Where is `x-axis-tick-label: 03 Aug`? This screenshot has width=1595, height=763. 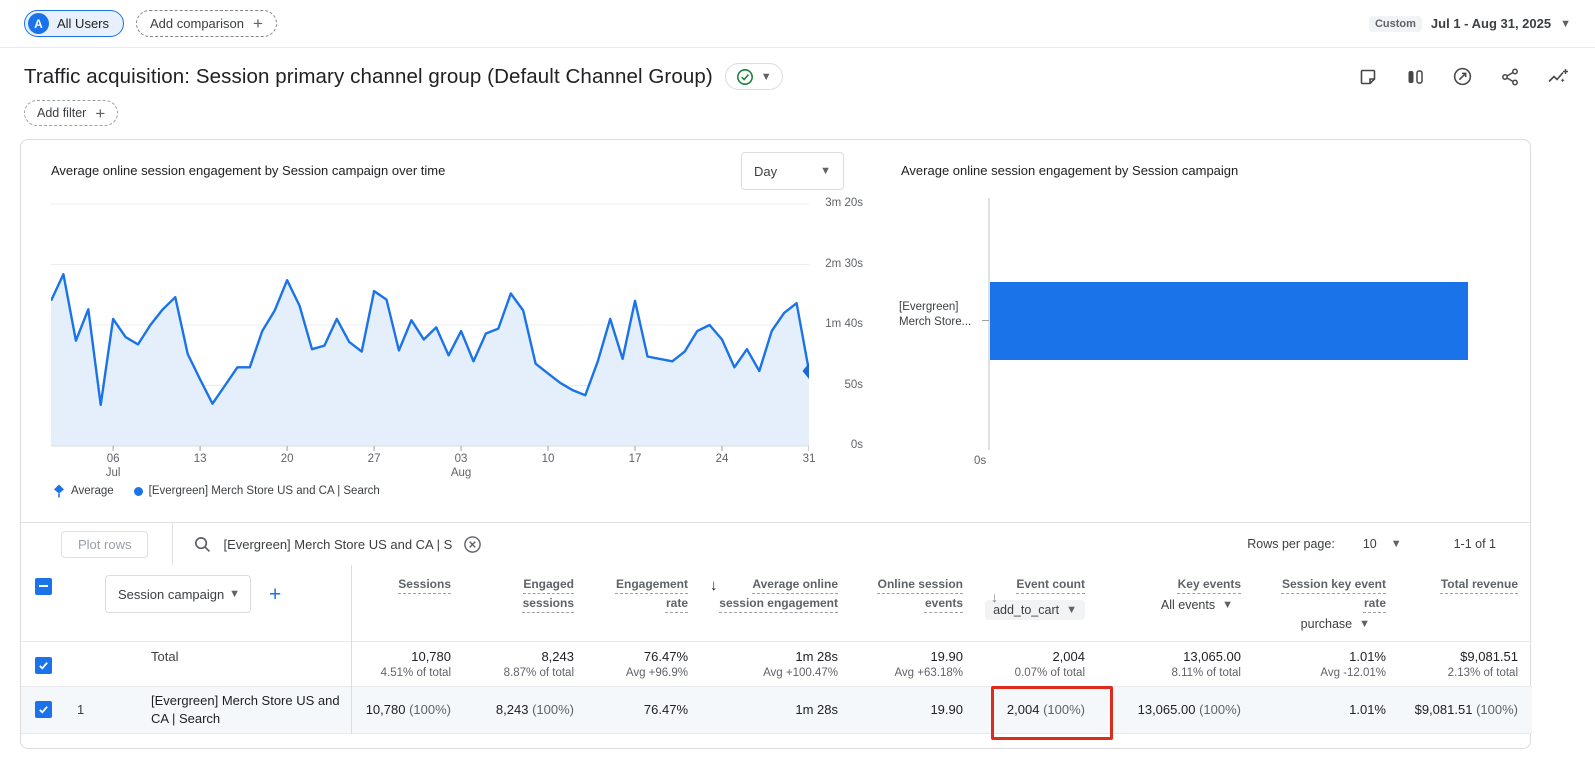
x-axis-tick-label: 03 Aug is located at coordinates (461, 466).